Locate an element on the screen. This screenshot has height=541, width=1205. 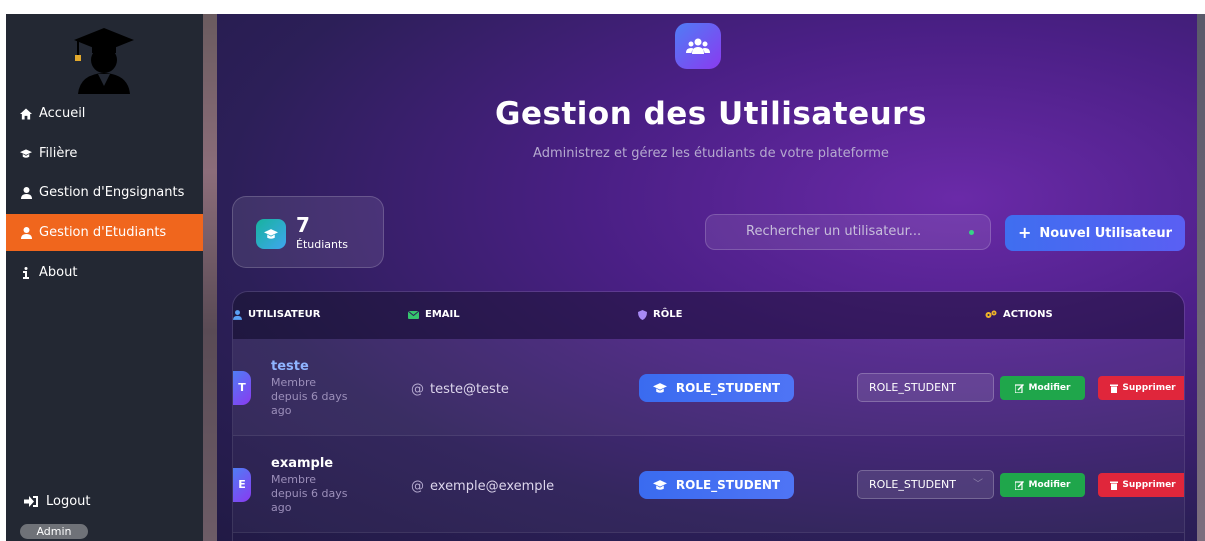
home-icon is located at coordinates (26, 113).